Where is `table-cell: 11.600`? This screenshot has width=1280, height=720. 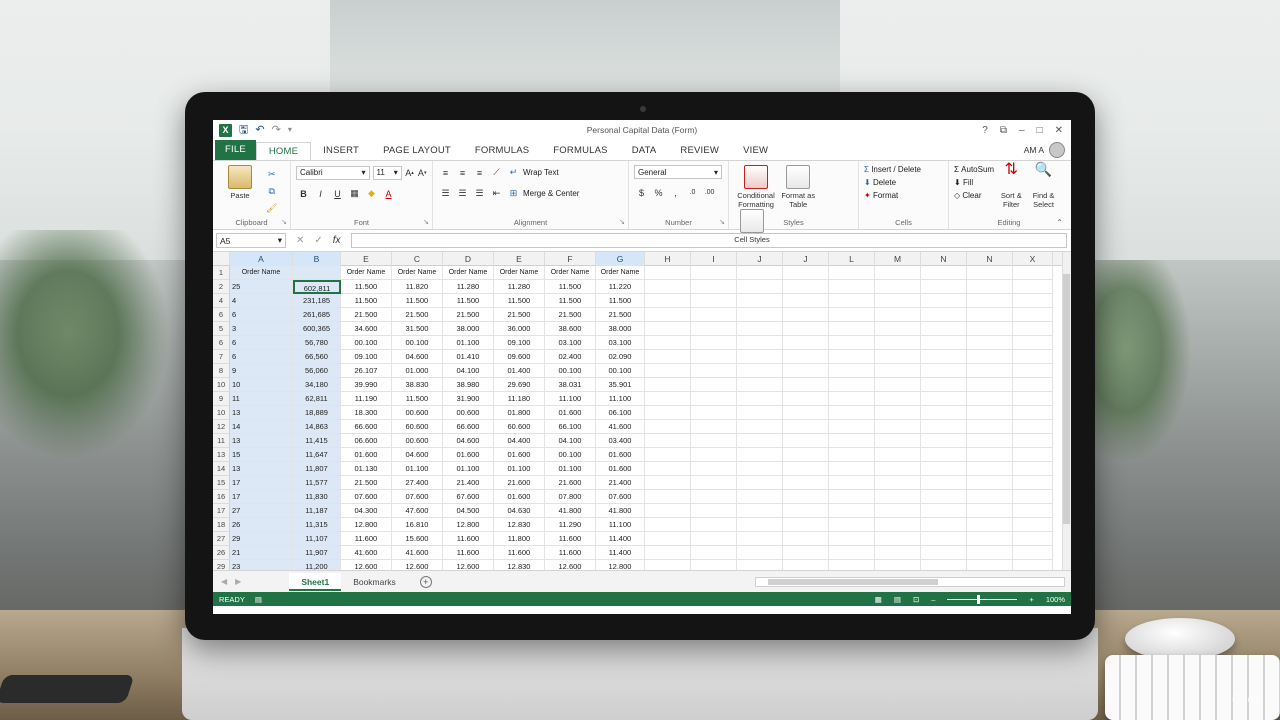 table-cell: 11.600 is located at coordinates (468, 539).